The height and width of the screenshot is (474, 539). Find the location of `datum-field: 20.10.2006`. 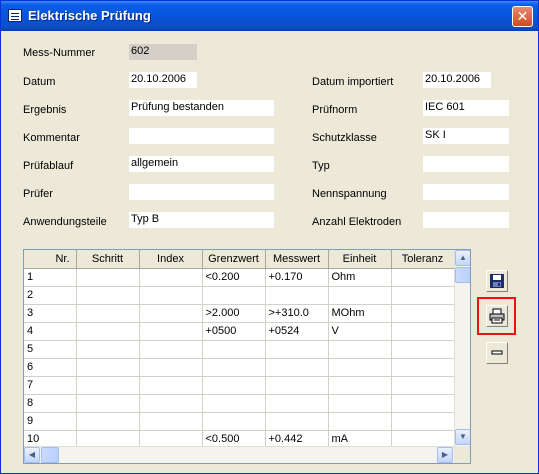

datum-field: 20.10.2006 is located at coordinates (163, 80).